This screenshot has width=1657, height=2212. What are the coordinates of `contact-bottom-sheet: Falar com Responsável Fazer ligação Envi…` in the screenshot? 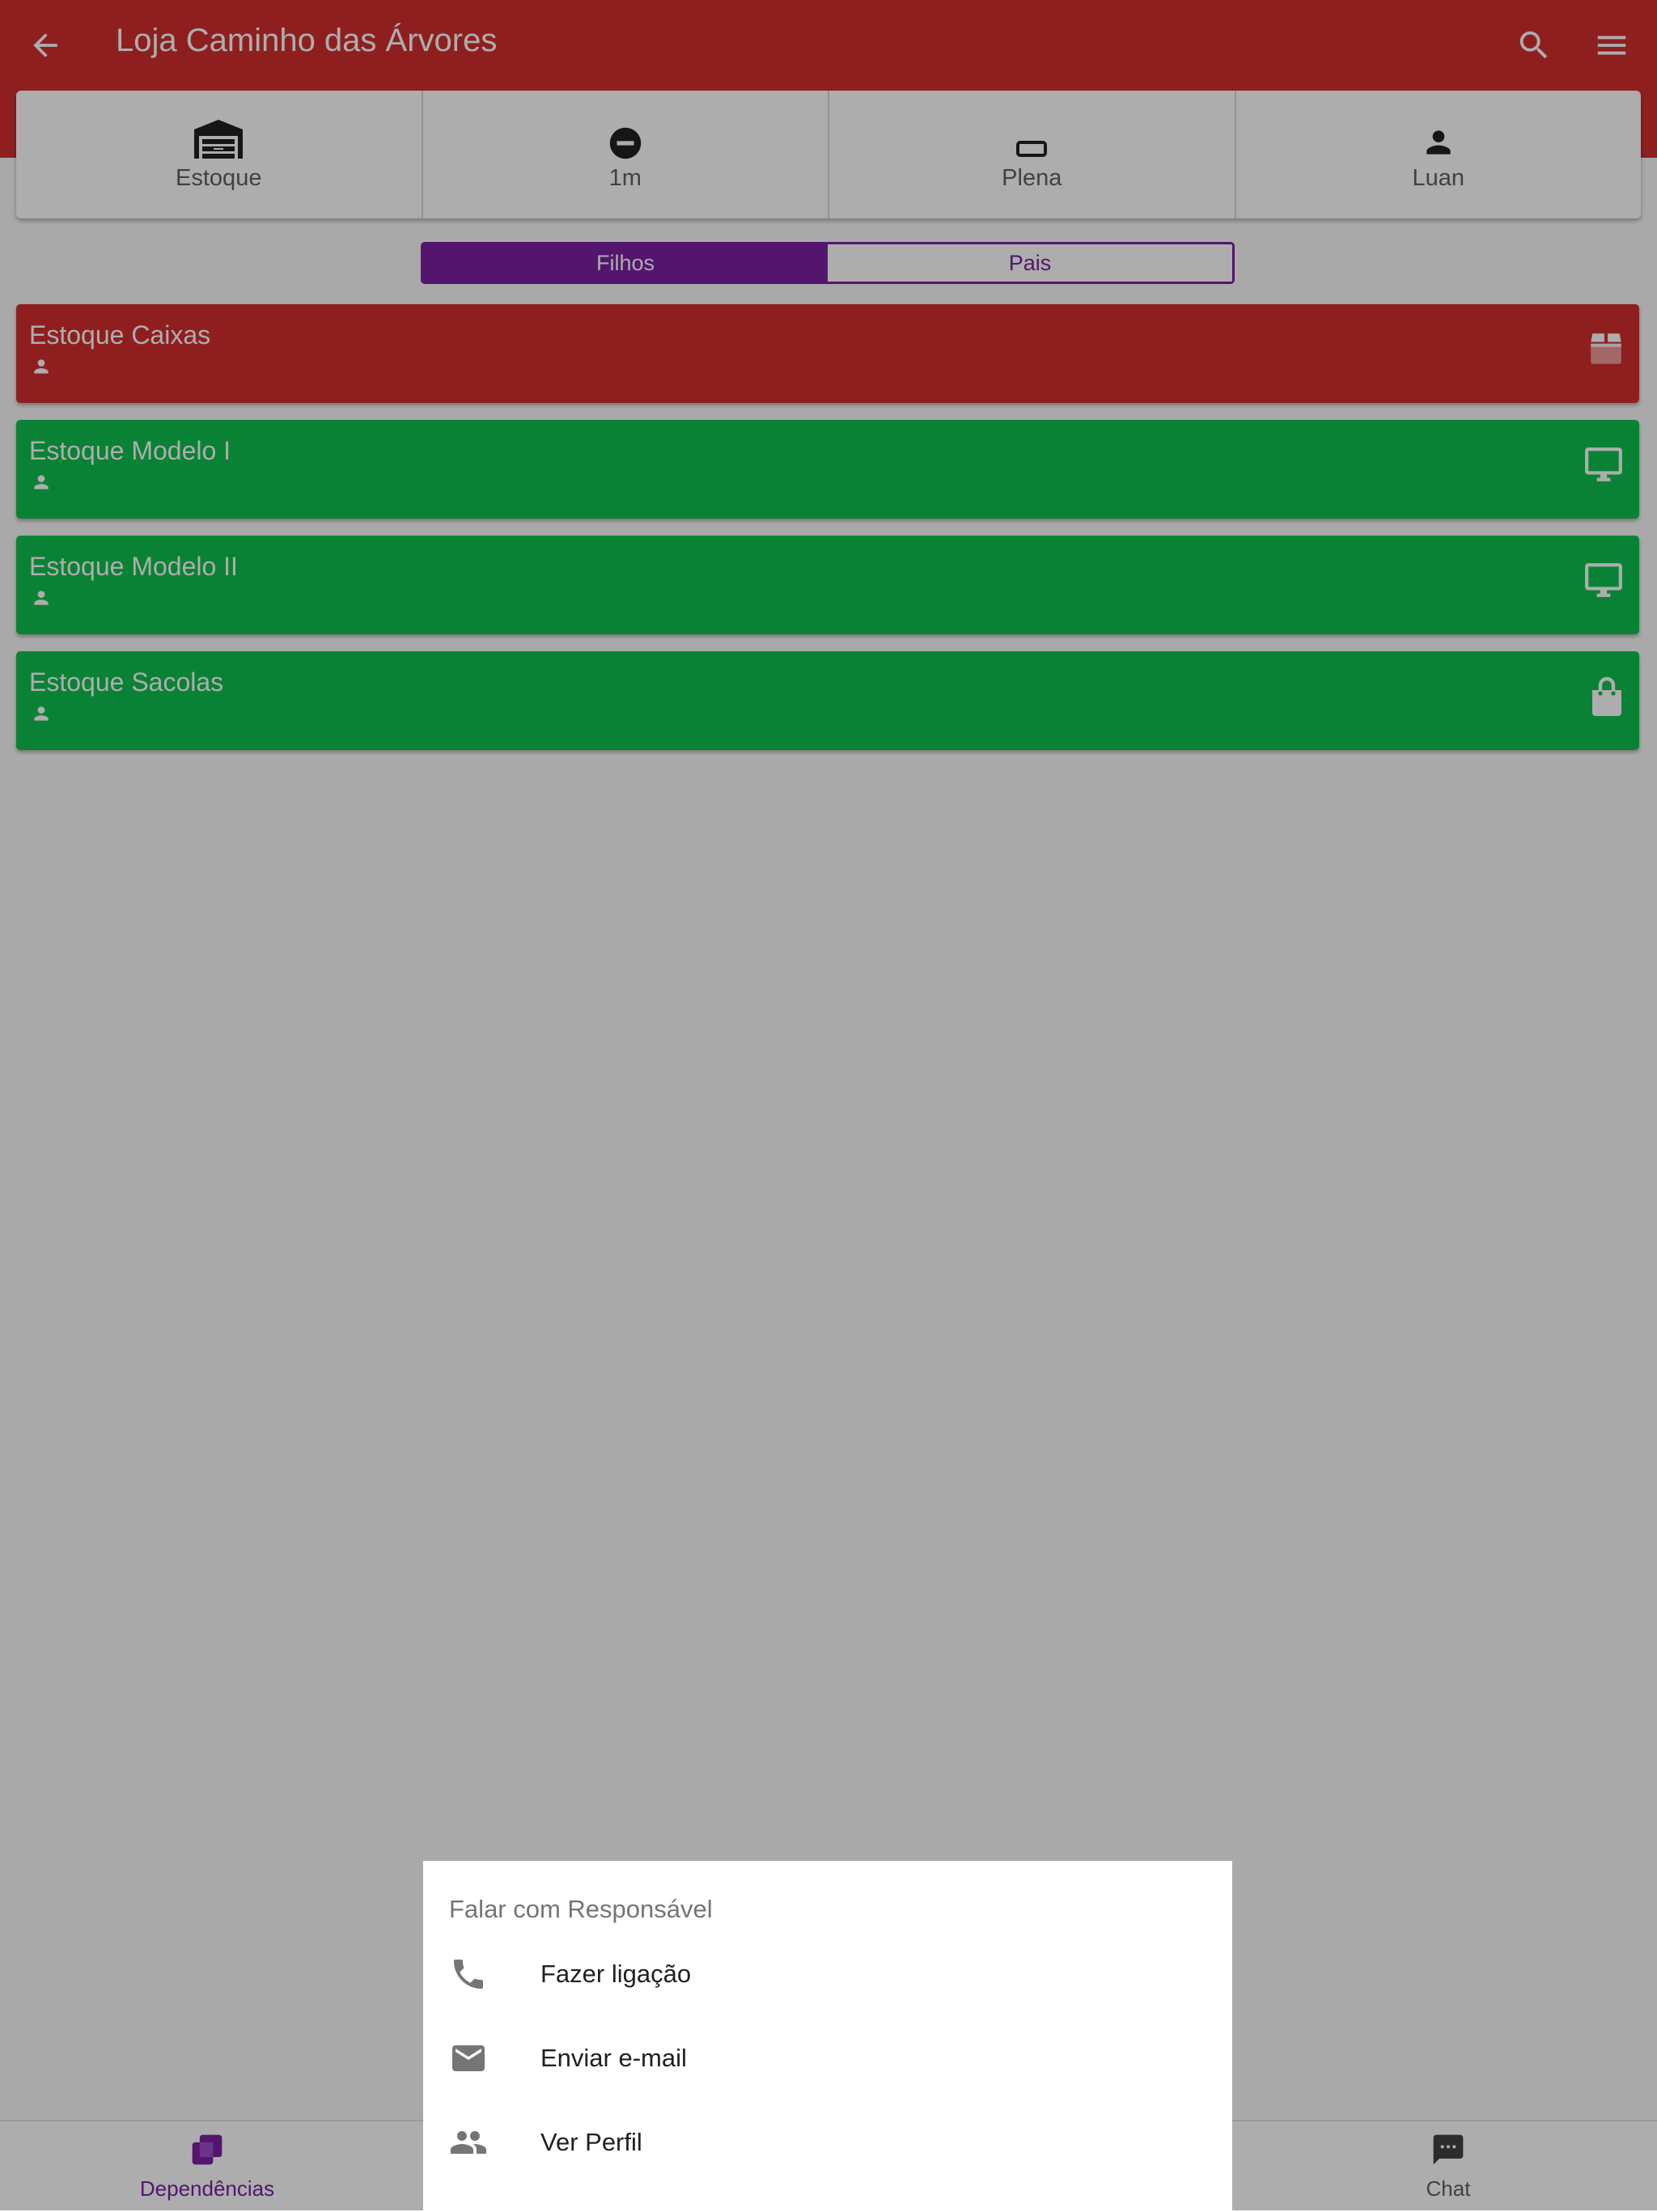 It's located at (827, 2035).